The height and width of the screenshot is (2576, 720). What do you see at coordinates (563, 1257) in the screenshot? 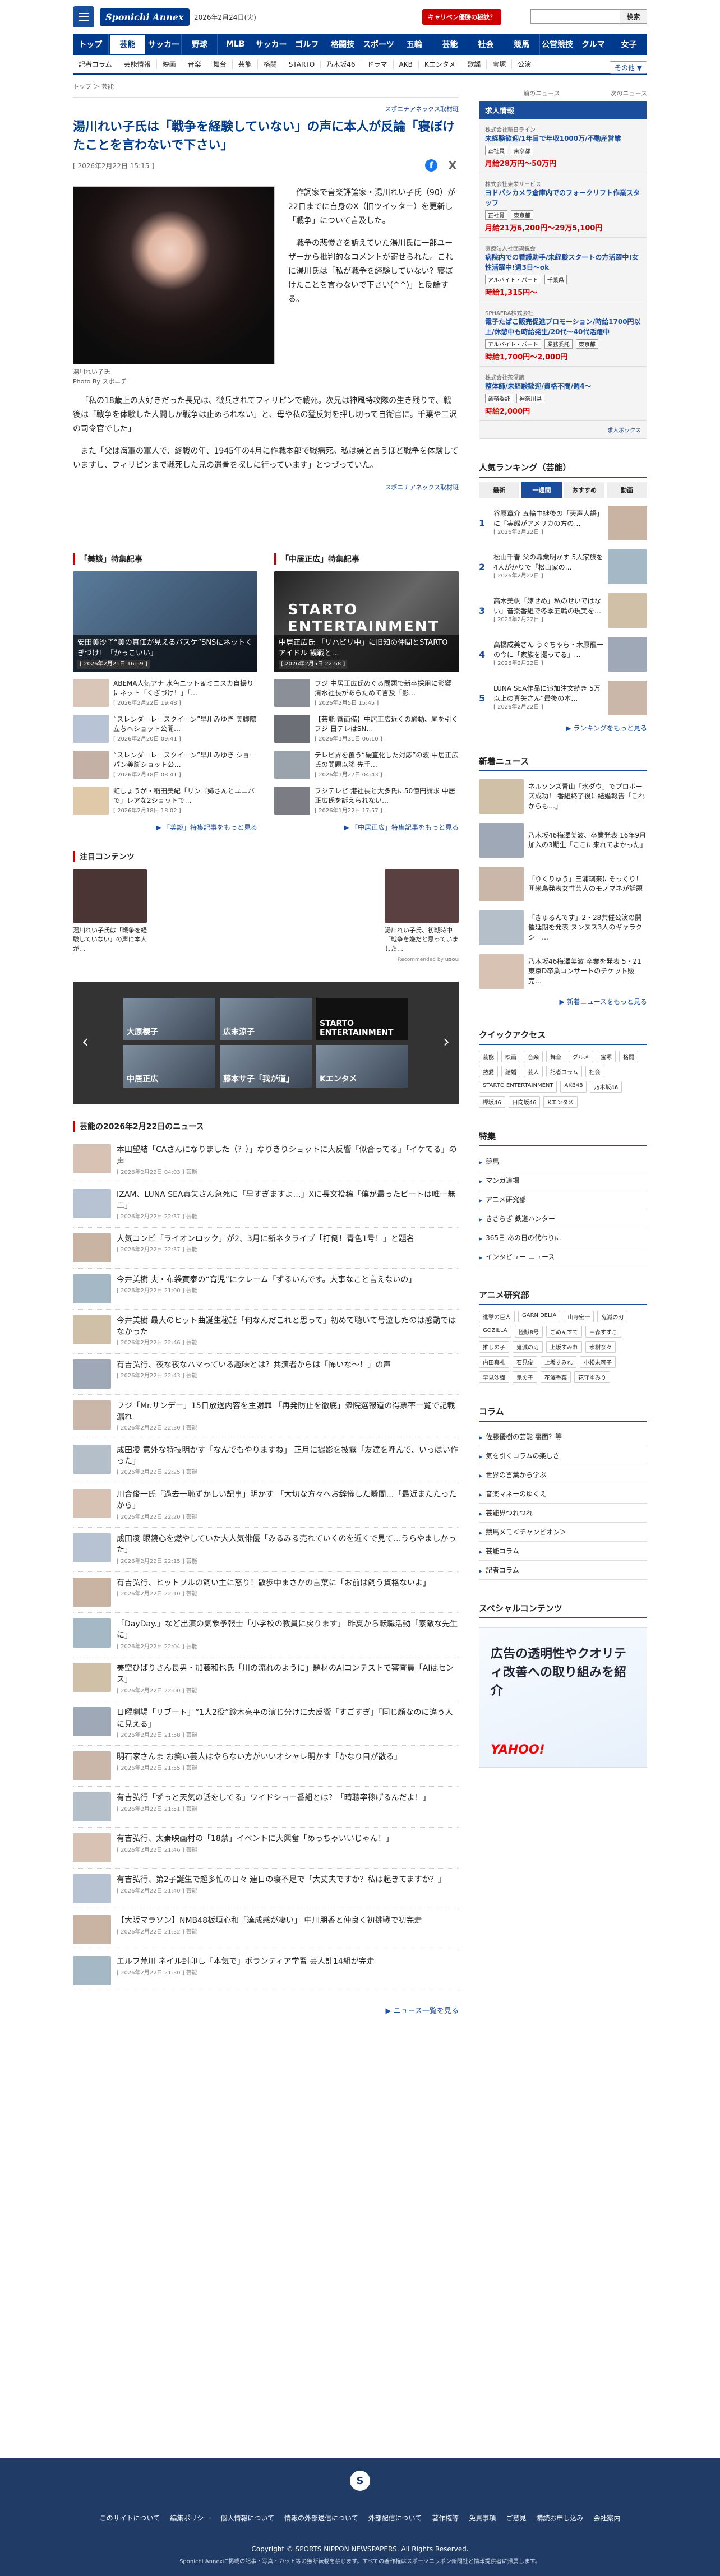
I see `special-item: インタビュー ニュース` at bounding box center [563, 1257].